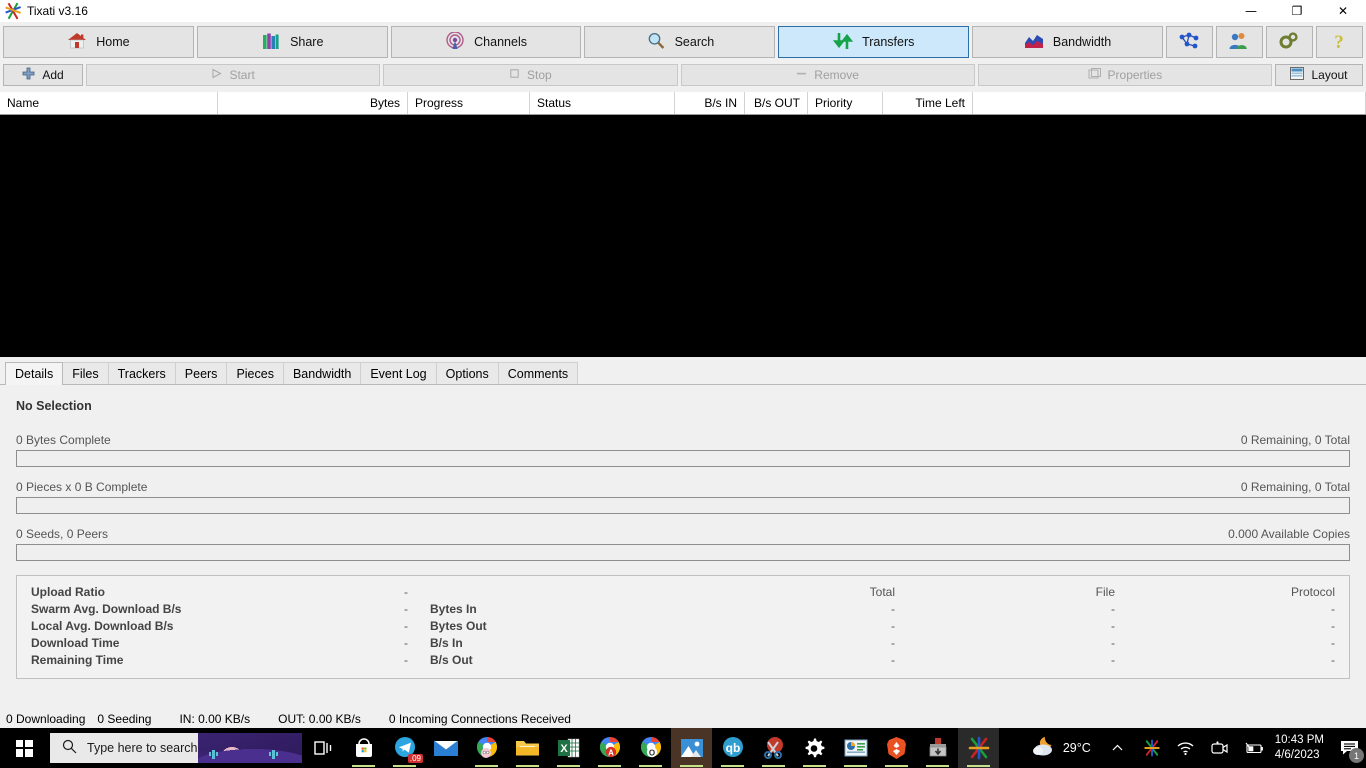 This screenshot has height=768, width=1366. Describe the element at coordinates (1333, 626) in the screenshot. I see `stat-protocol: -` at that location.